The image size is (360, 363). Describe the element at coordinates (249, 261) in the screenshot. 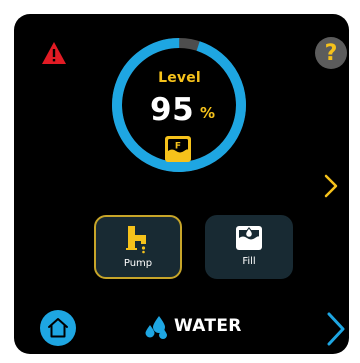

I see `fill-label: Fill` at that location.